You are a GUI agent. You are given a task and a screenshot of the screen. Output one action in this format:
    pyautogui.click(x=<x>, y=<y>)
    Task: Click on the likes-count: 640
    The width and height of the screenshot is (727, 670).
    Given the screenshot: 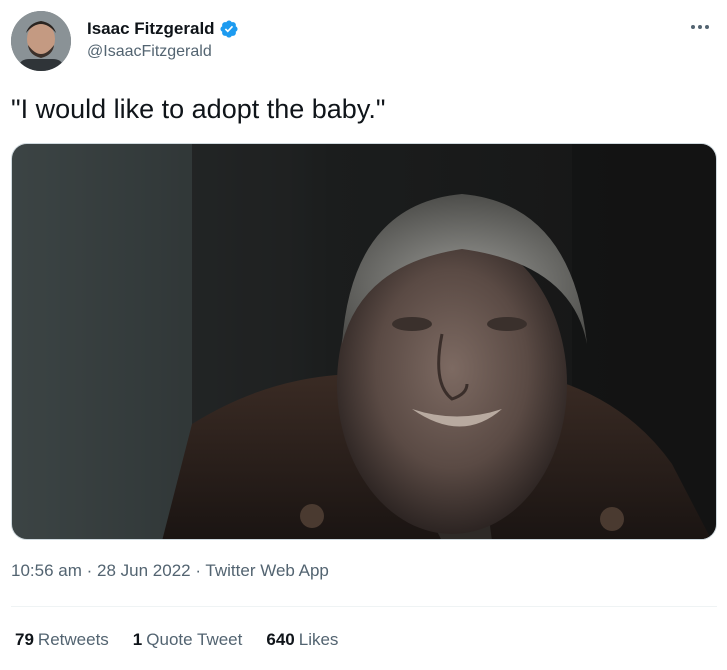 What is the action you would take?
    pyautogui.click(x=280, y=639)
    